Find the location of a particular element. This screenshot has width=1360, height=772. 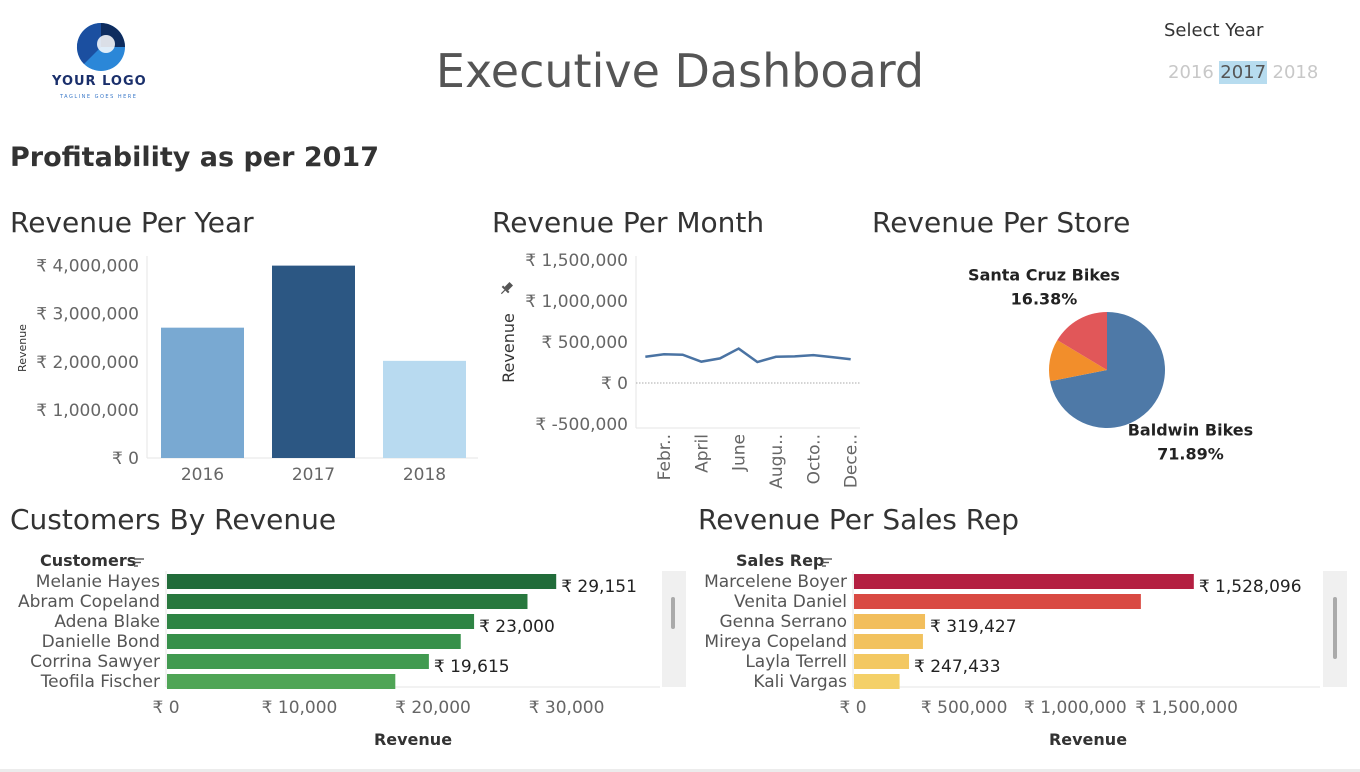

bar-2016 is located at coordinates (202, 392).